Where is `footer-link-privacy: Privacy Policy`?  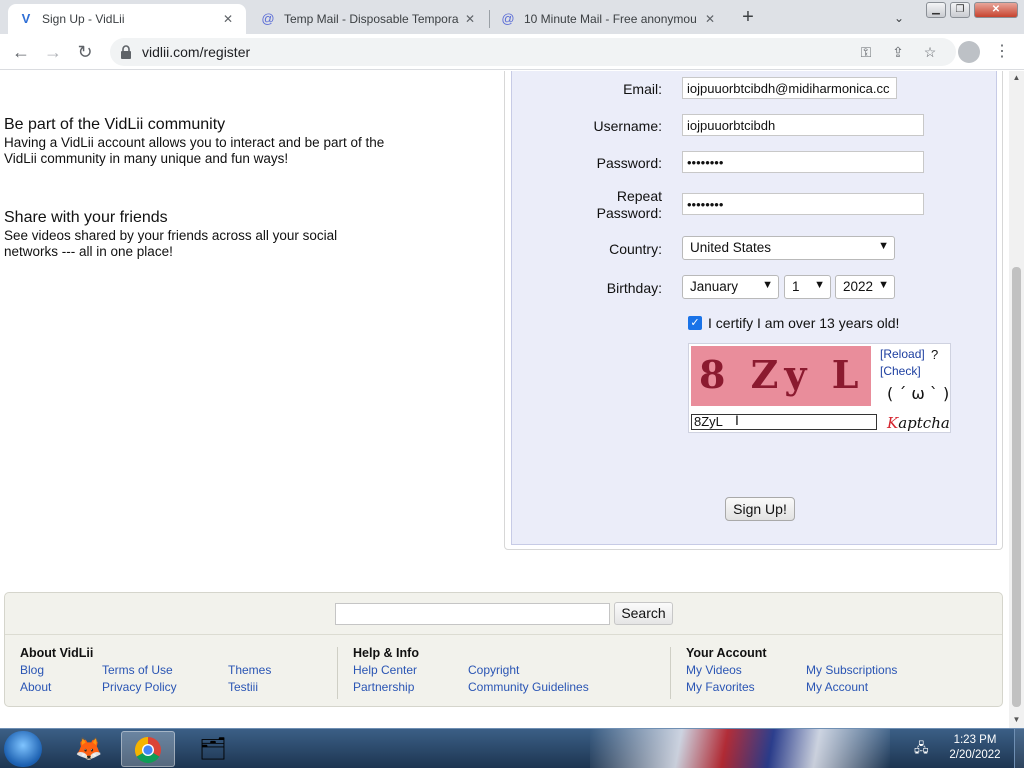 footer-link-privacy: Privacy Policy is located at coordinates (139, 687).